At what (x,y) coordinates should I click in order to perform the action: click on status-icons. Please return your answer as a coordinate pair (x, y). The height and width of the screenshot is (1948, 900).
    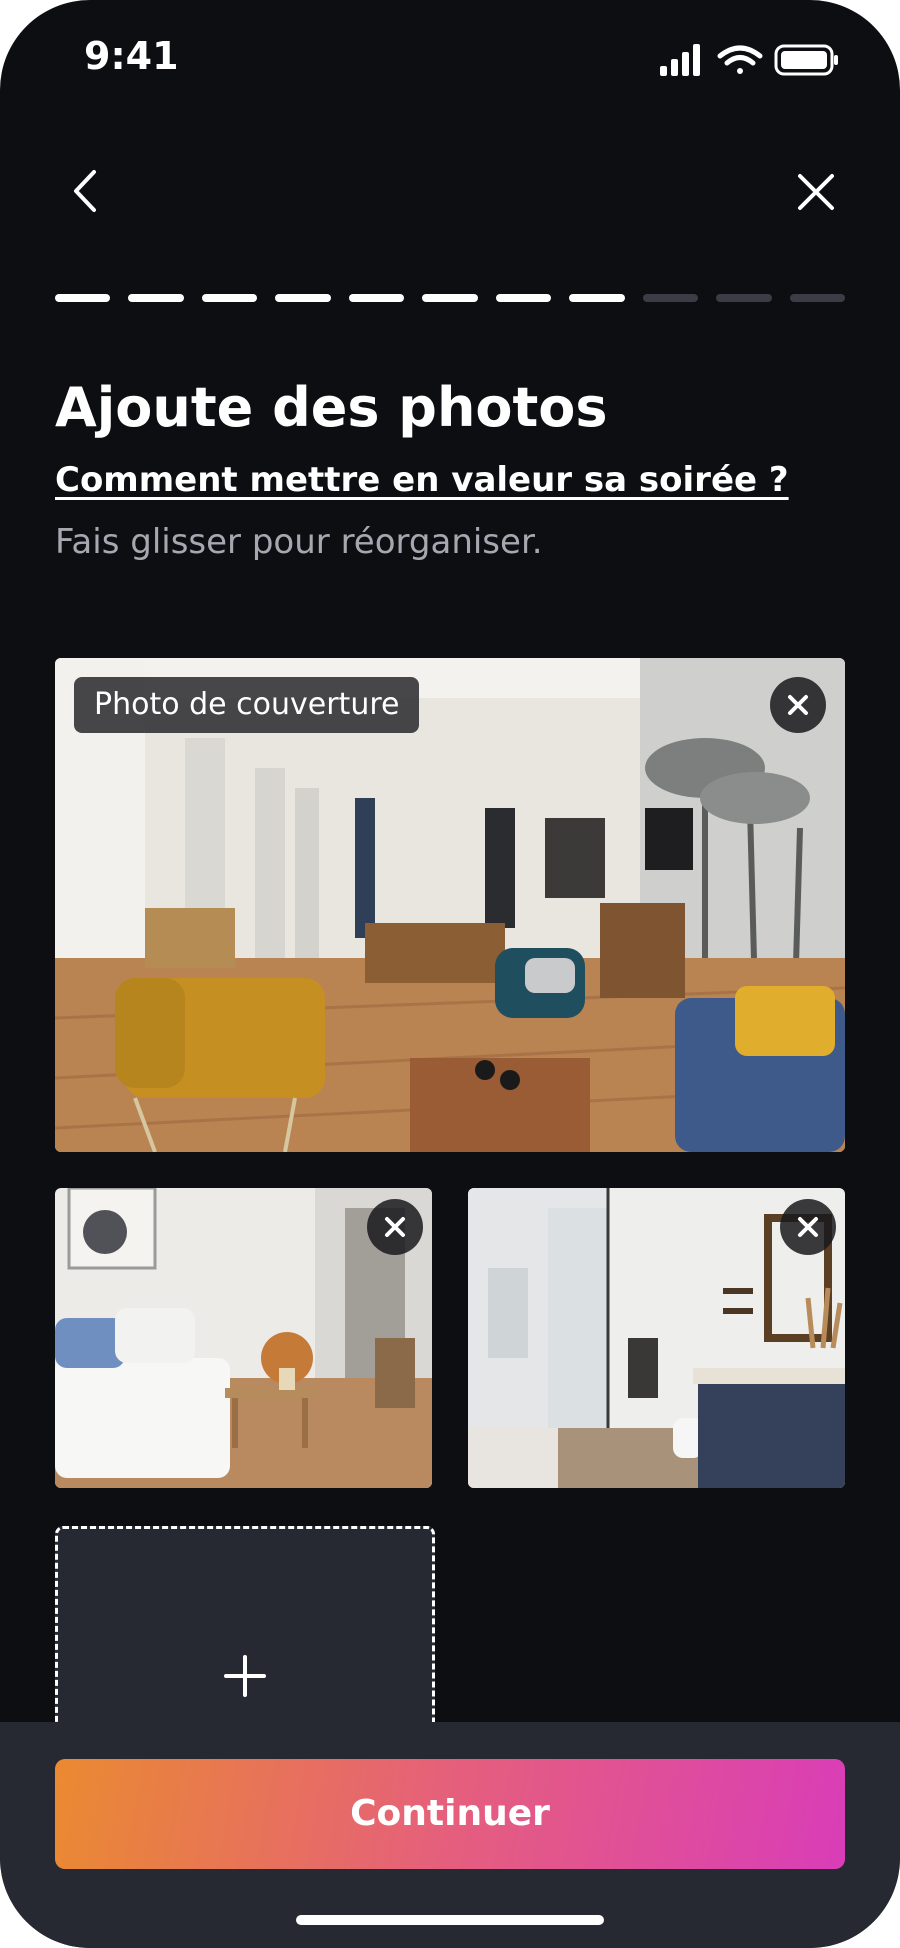
    Looking at the image, I should click on (749, 60).